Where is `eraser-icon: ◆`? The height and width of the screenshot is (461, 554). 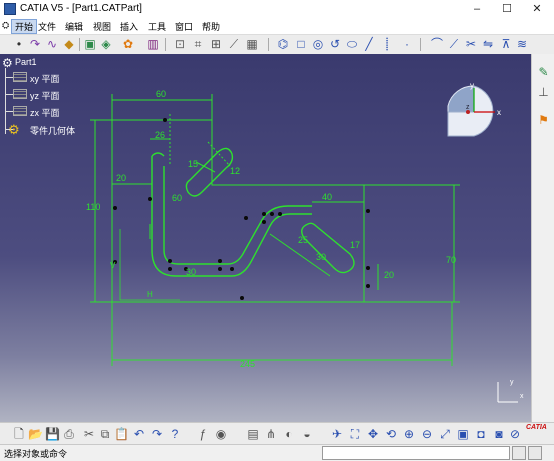
eraser-icon: ◆ is located at coordinates (69, 44).